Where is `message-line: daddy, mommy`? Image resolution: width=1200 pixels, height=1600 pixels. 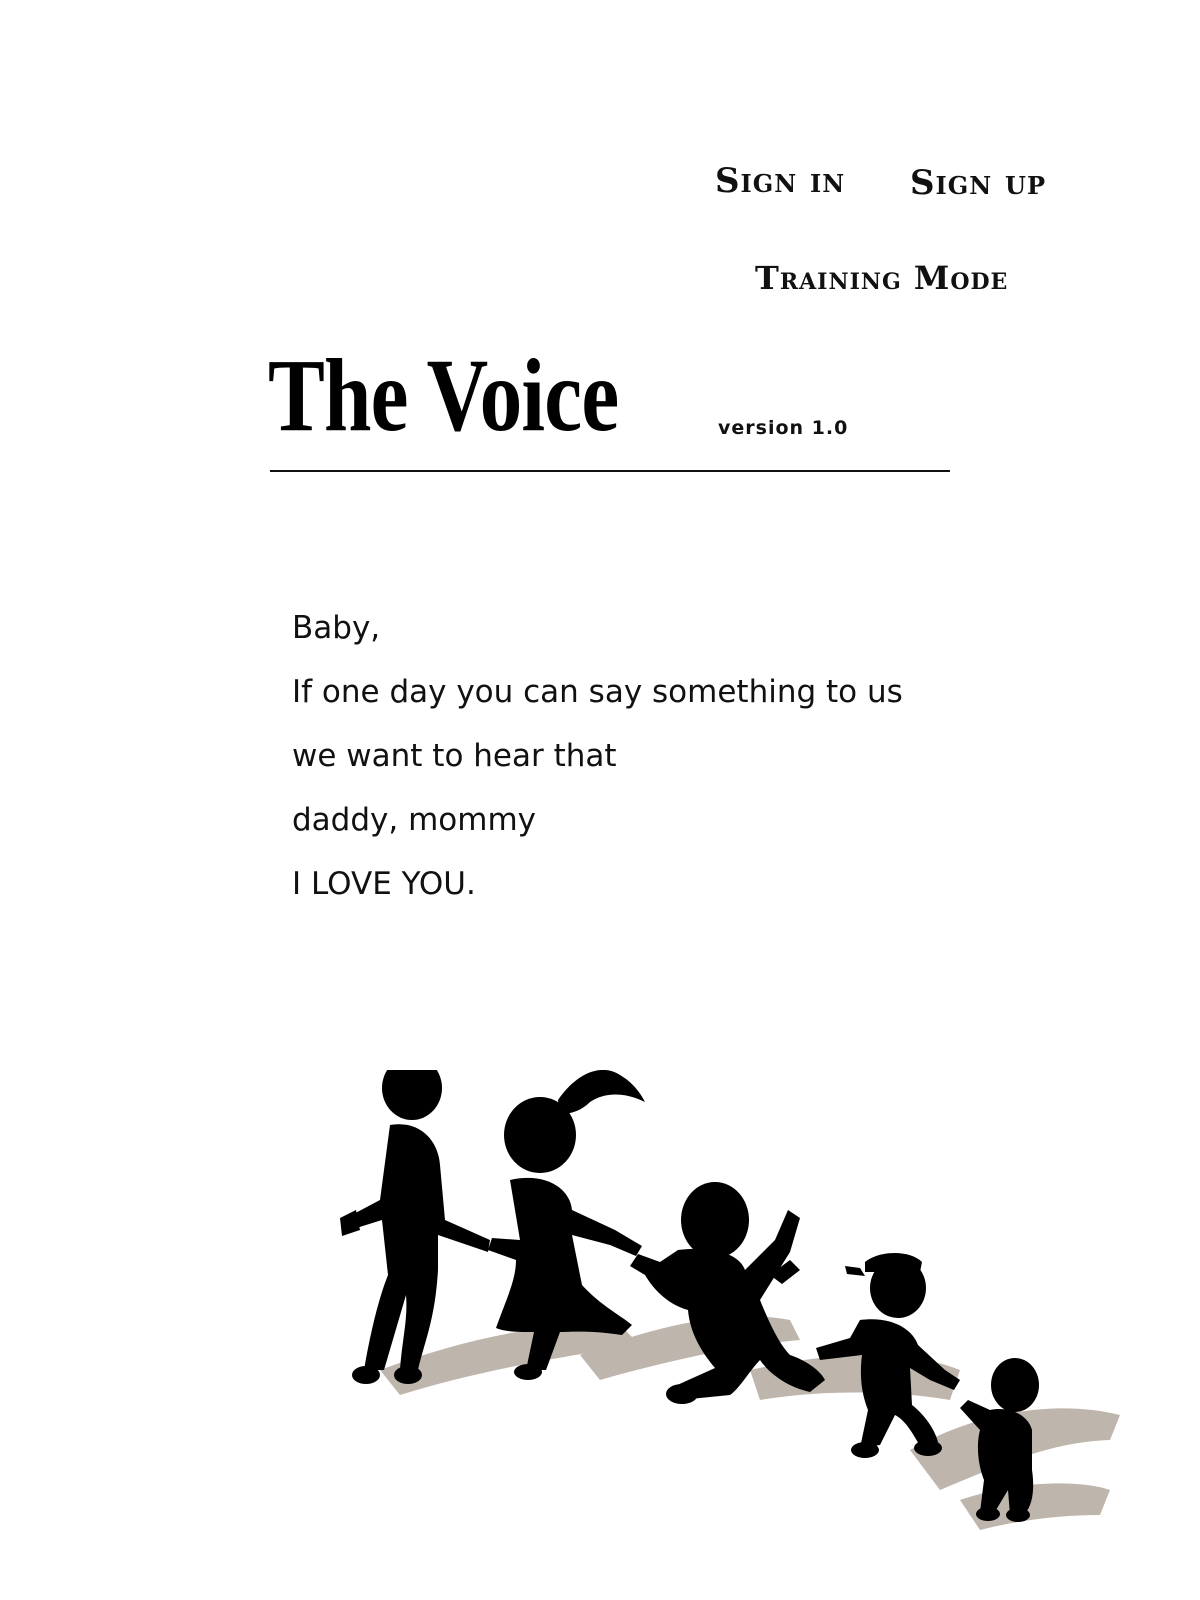 message-line: daddy, mommy is located at coordinates (414, 820).